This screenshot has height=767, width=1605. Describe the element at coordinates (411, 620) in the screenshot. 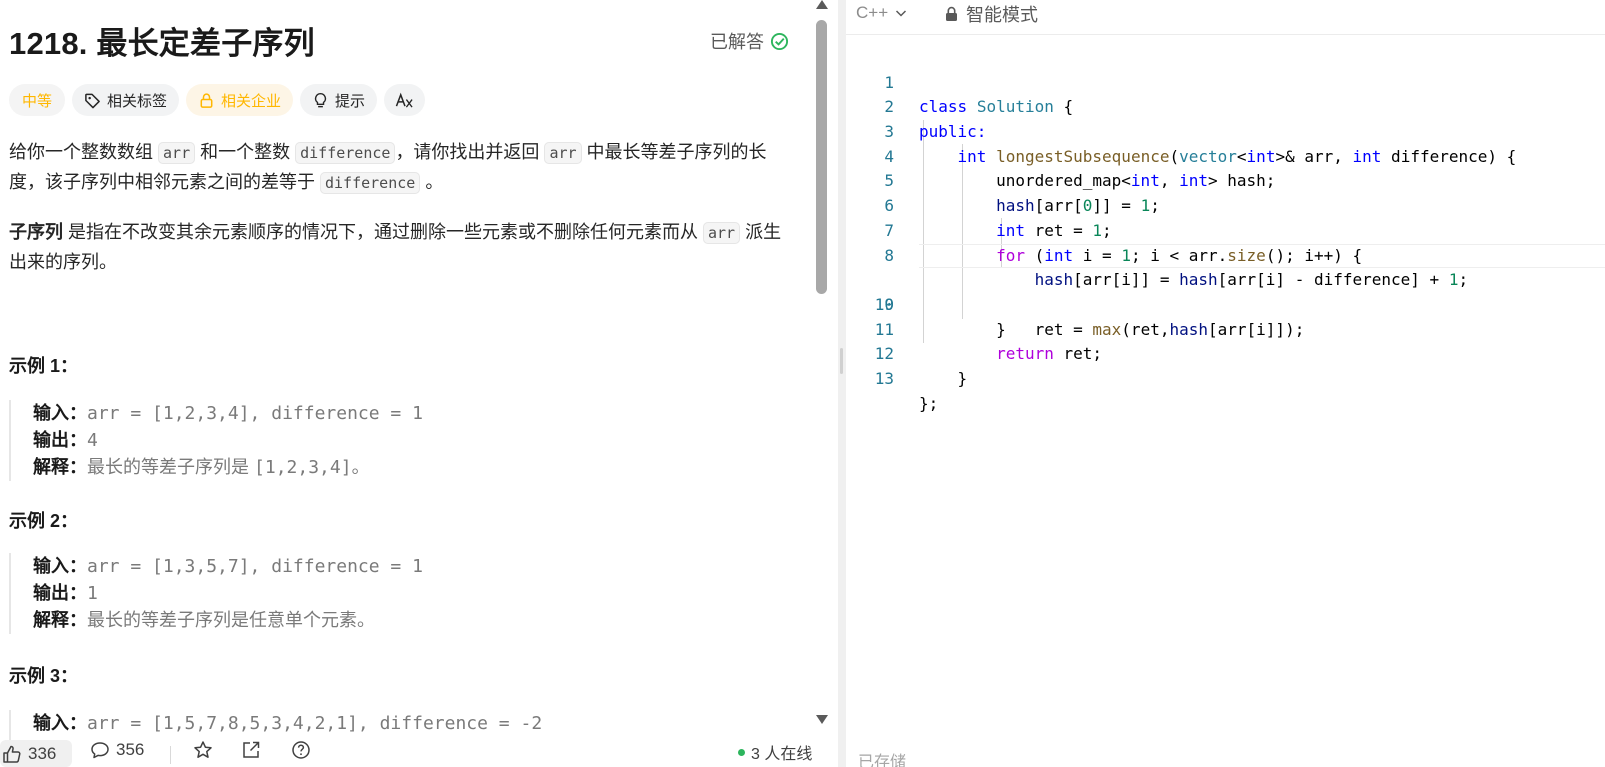

I see `example-2-explain: 解释：最长的等差子序列是任意单个元素。` at that location.